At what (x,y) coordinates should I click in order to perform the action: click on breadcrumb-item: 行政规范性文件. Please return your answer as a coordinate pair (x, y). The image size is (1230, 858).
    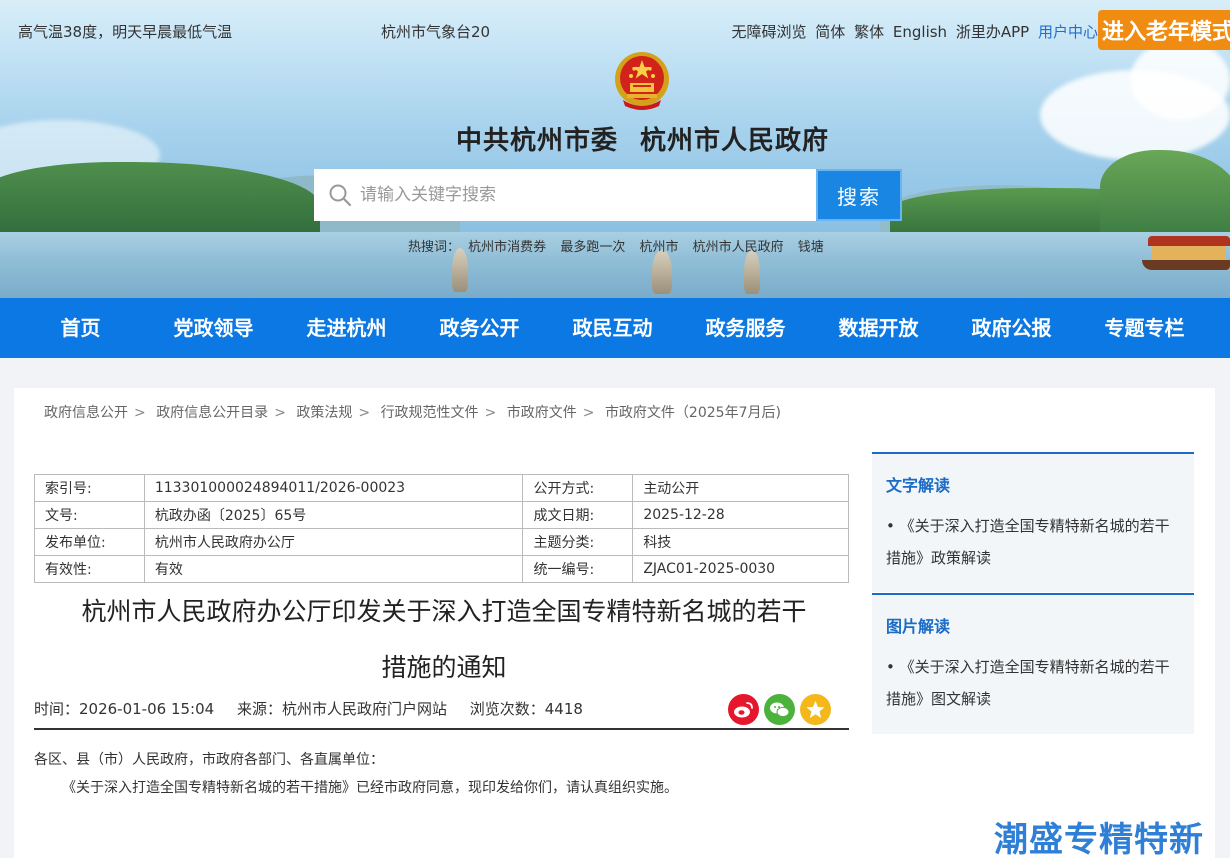
    Looking at the image, I should click on (430, 413).